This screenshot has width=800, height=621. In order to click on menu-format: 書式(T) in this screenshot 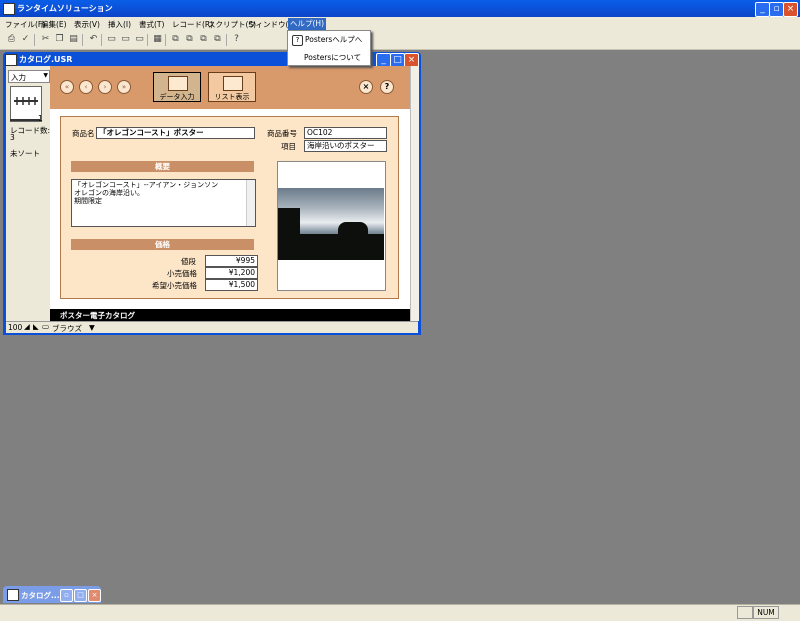, I will do `click(151, 24)`.